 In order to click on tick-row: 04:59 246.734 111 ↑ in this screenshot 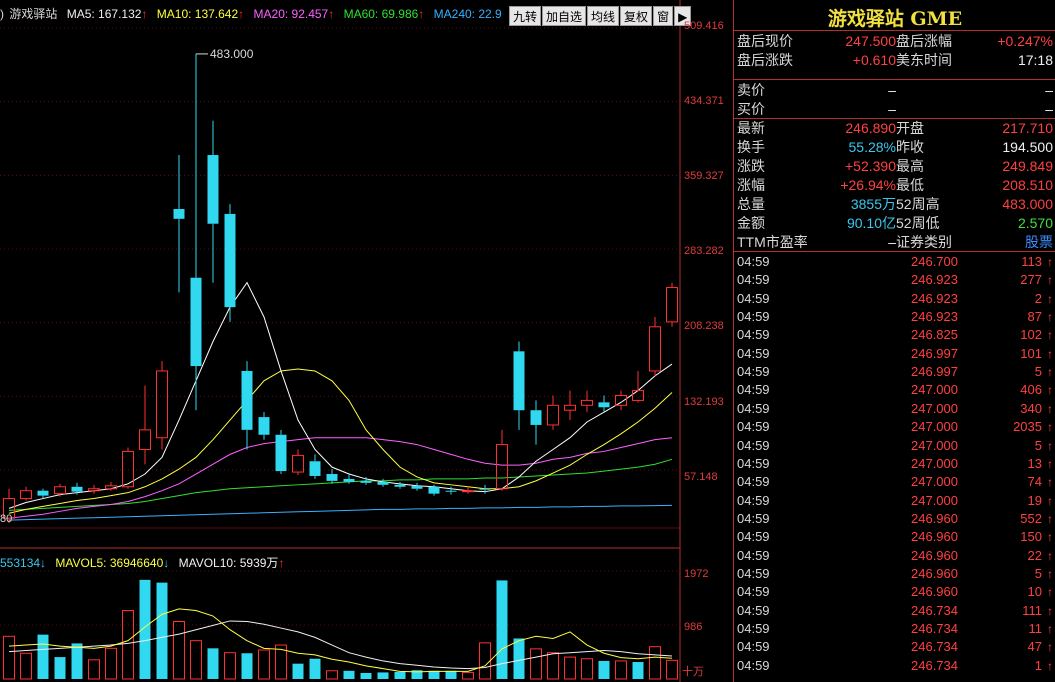, I will do `click(894, 611)`.